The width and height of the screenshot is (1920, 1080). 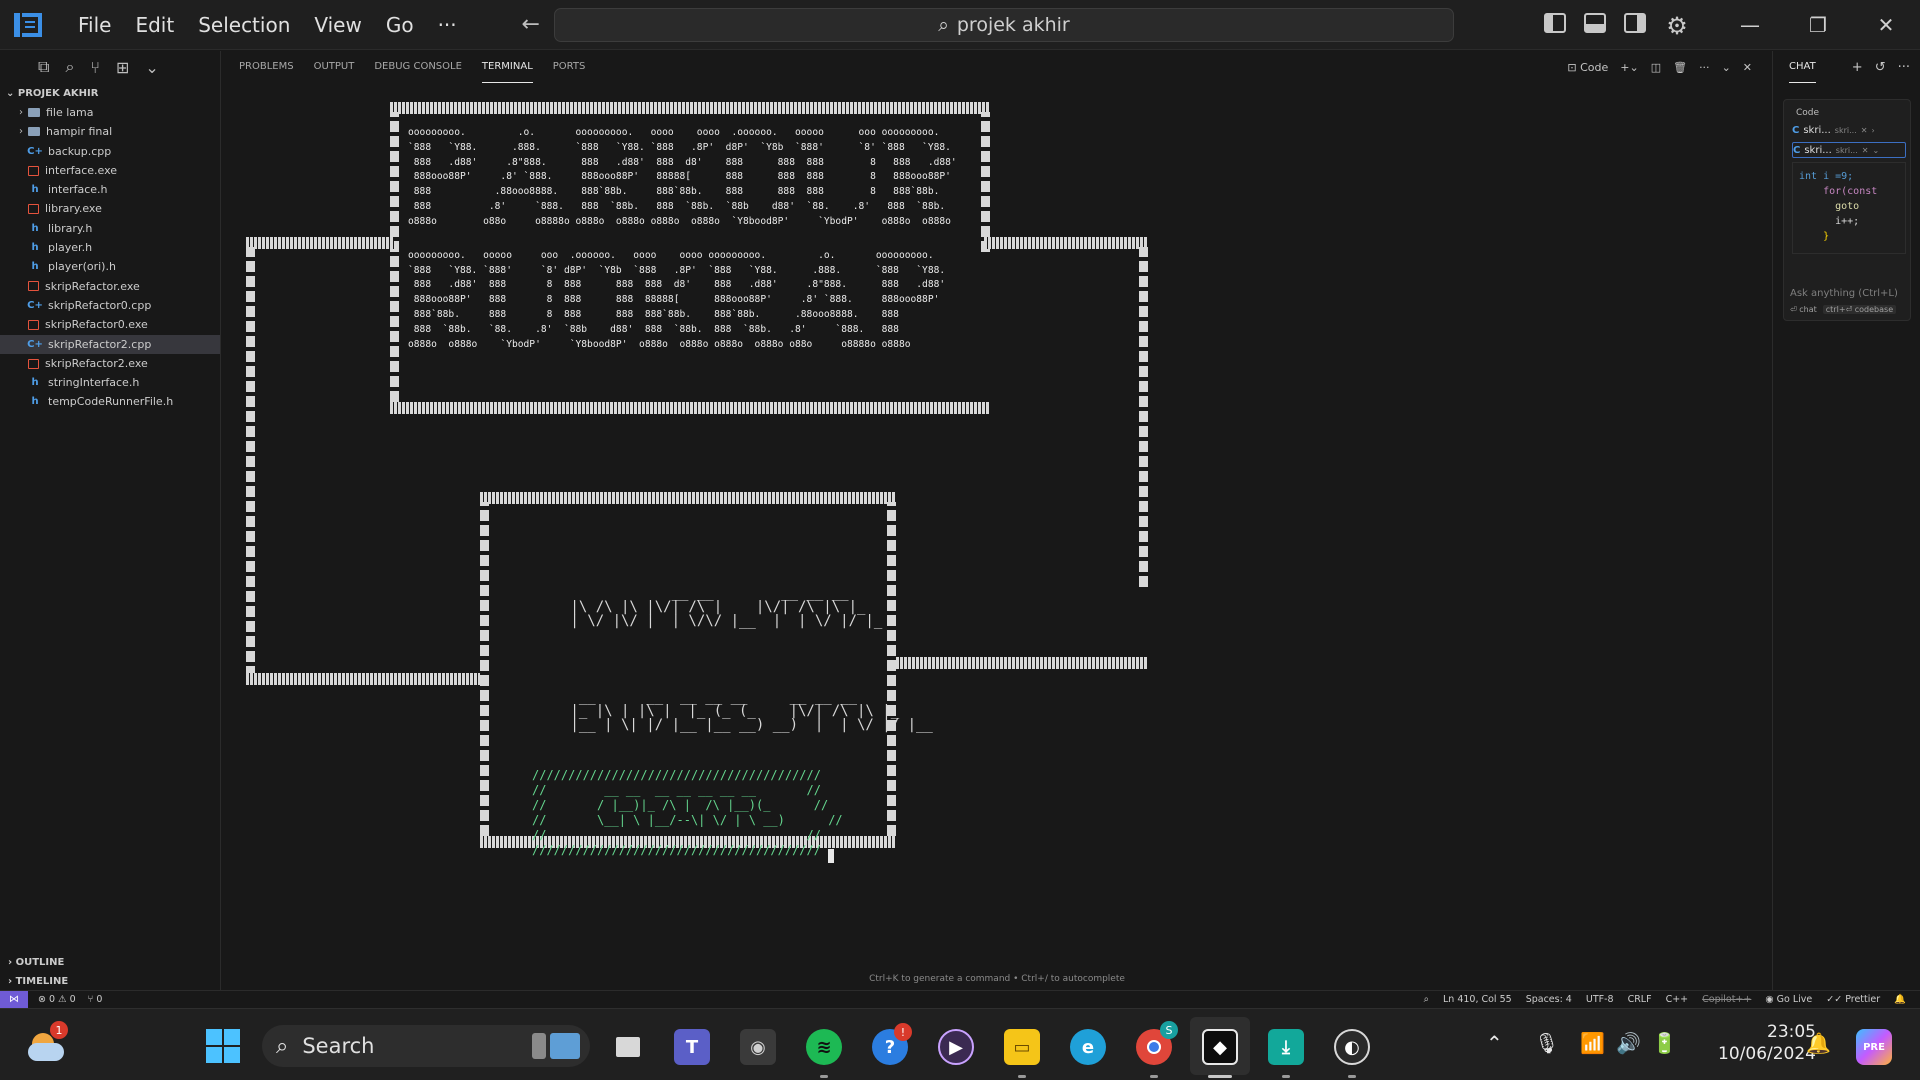 I want to click on gear-icon: ⚙, so click(x=1677, y=26).